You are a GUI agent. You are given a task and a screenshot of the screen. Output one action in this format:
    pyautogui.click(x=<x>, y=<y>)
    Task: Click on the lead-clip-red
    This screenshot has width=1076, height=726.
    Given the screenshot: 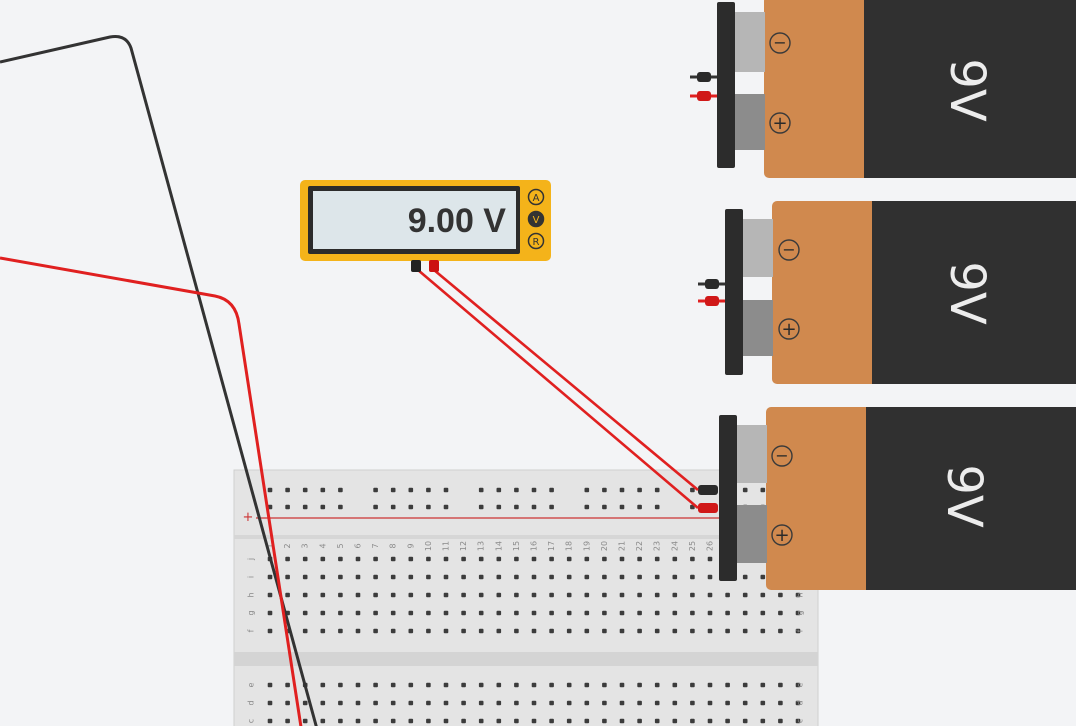 What is the action you would take?
    pyautogui.click(x=712, y=301)
    